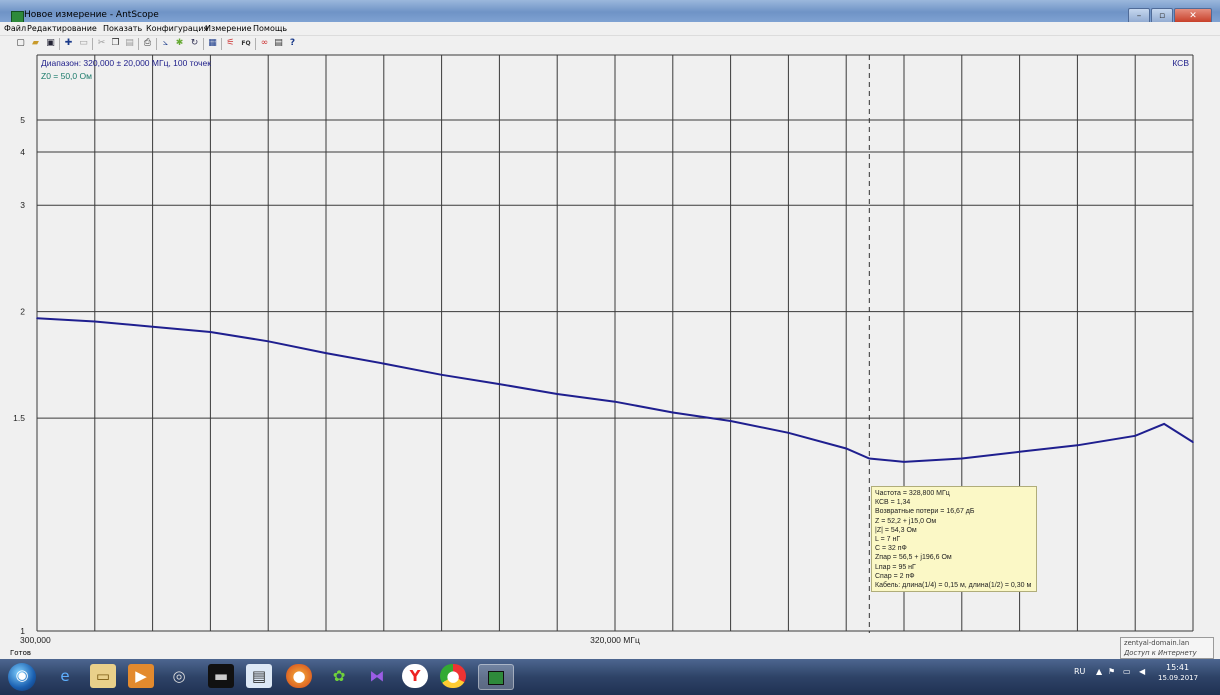  Describe the element at coordinates (22, 120) in the screenshot. I see `y-tick-label: 5` at that location.